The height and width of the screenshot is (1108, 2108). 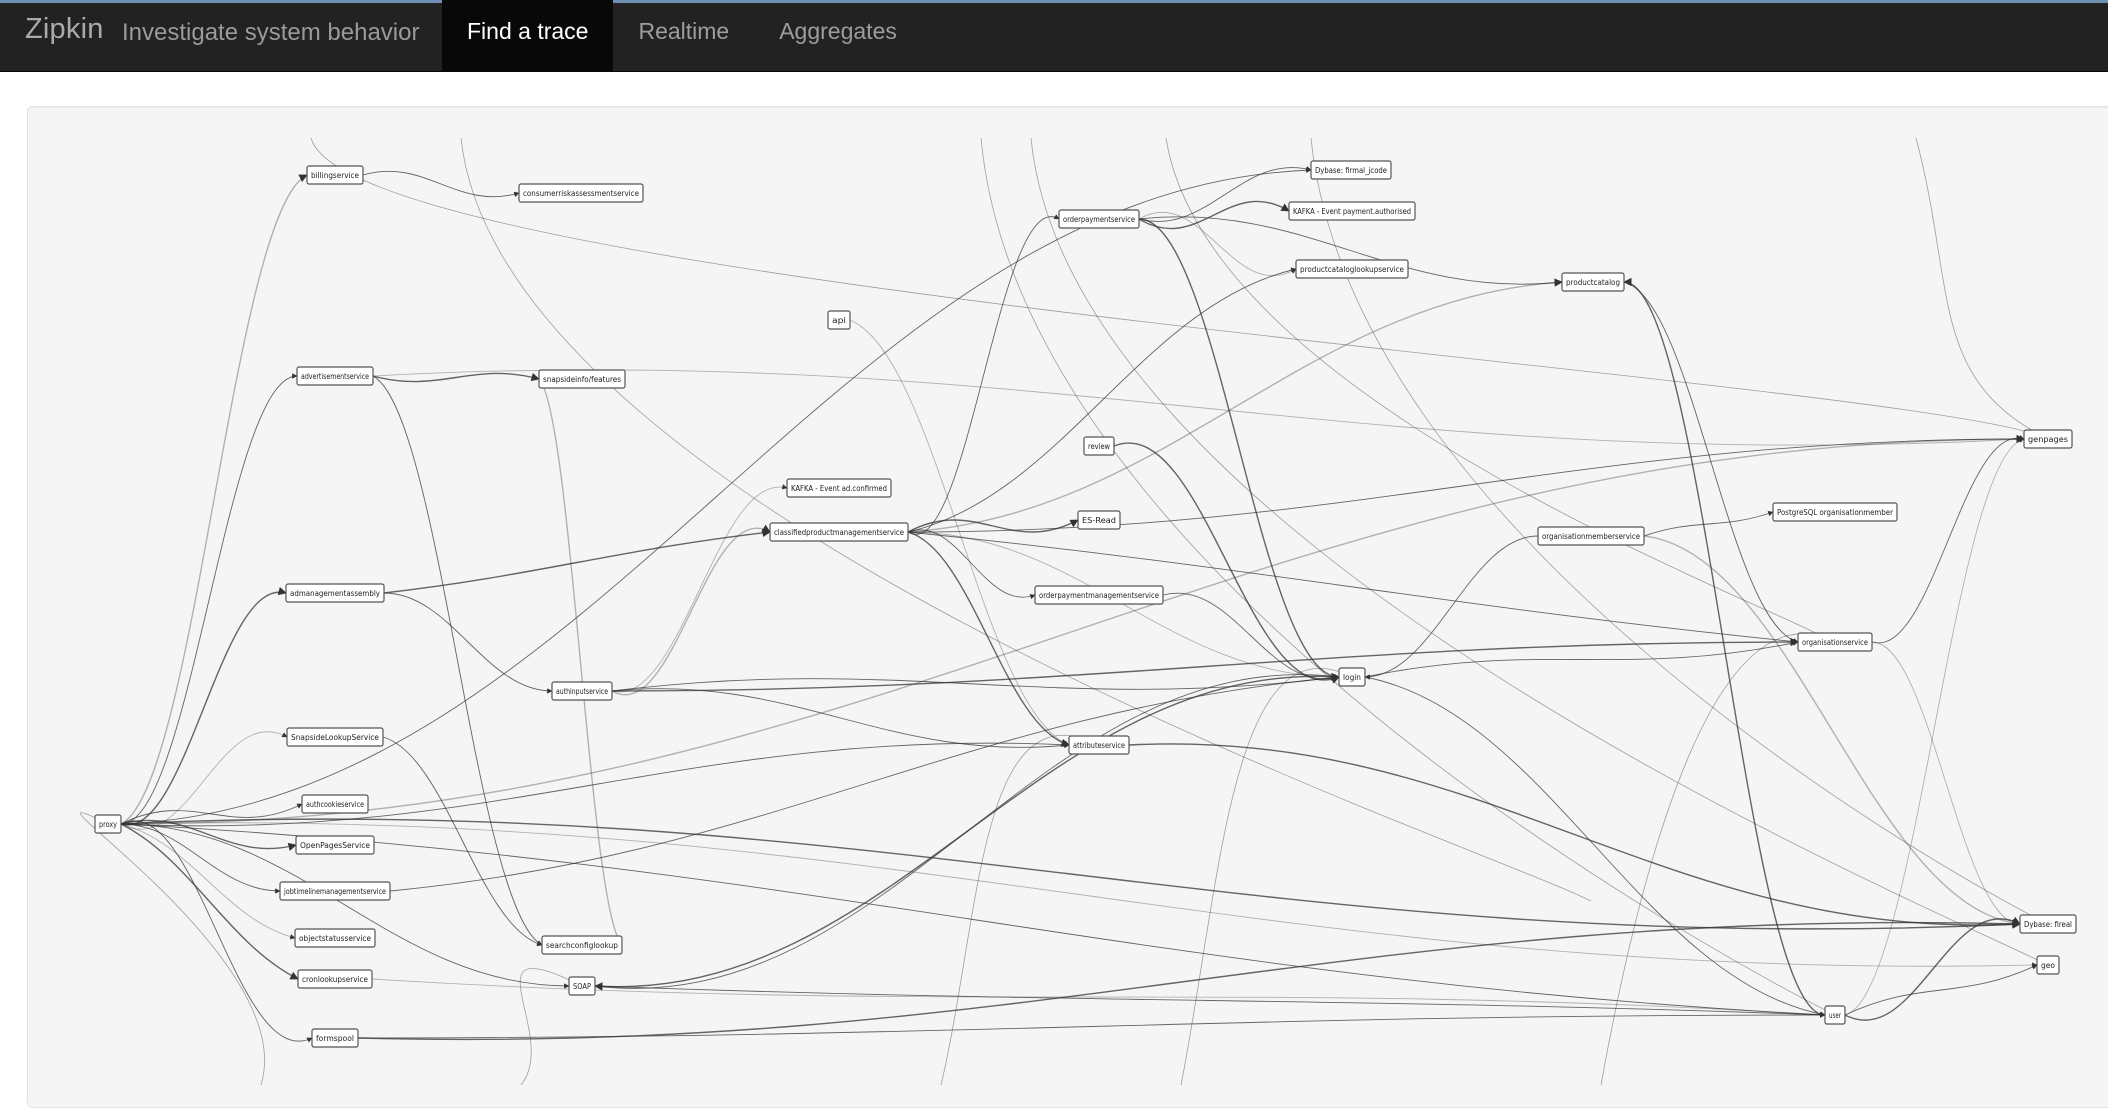 What do you see at coordinates (528, 35) in the screenshot?
I see `tab-find-a-trace: Find a trace` at bounding box center [528, 35].